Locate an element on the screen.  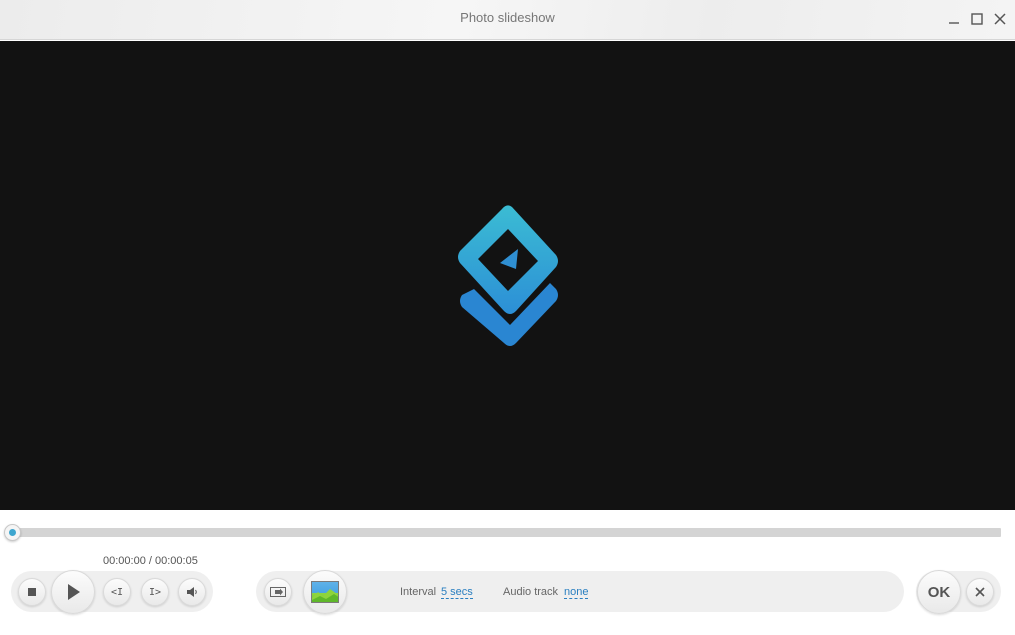
maximize-icon is located at coordinates (977, 19).